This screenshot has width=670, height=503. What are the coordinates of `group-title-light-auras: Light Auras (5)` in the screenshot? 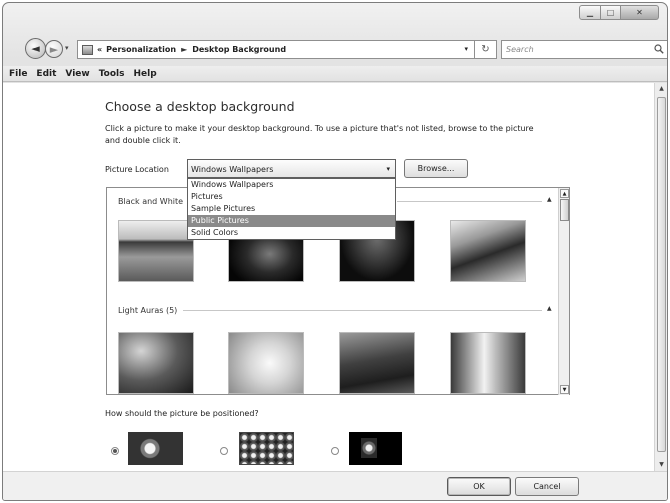 It's located at (148, 310).